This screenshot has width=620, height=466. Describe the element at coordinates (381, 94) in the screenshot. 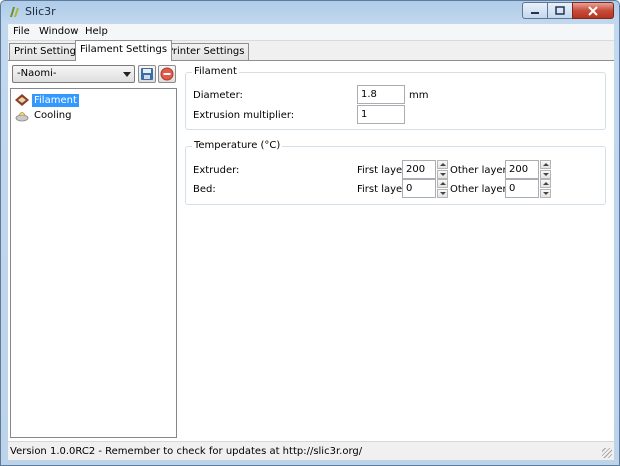

I see `diameter-input: 1.8` at that location.